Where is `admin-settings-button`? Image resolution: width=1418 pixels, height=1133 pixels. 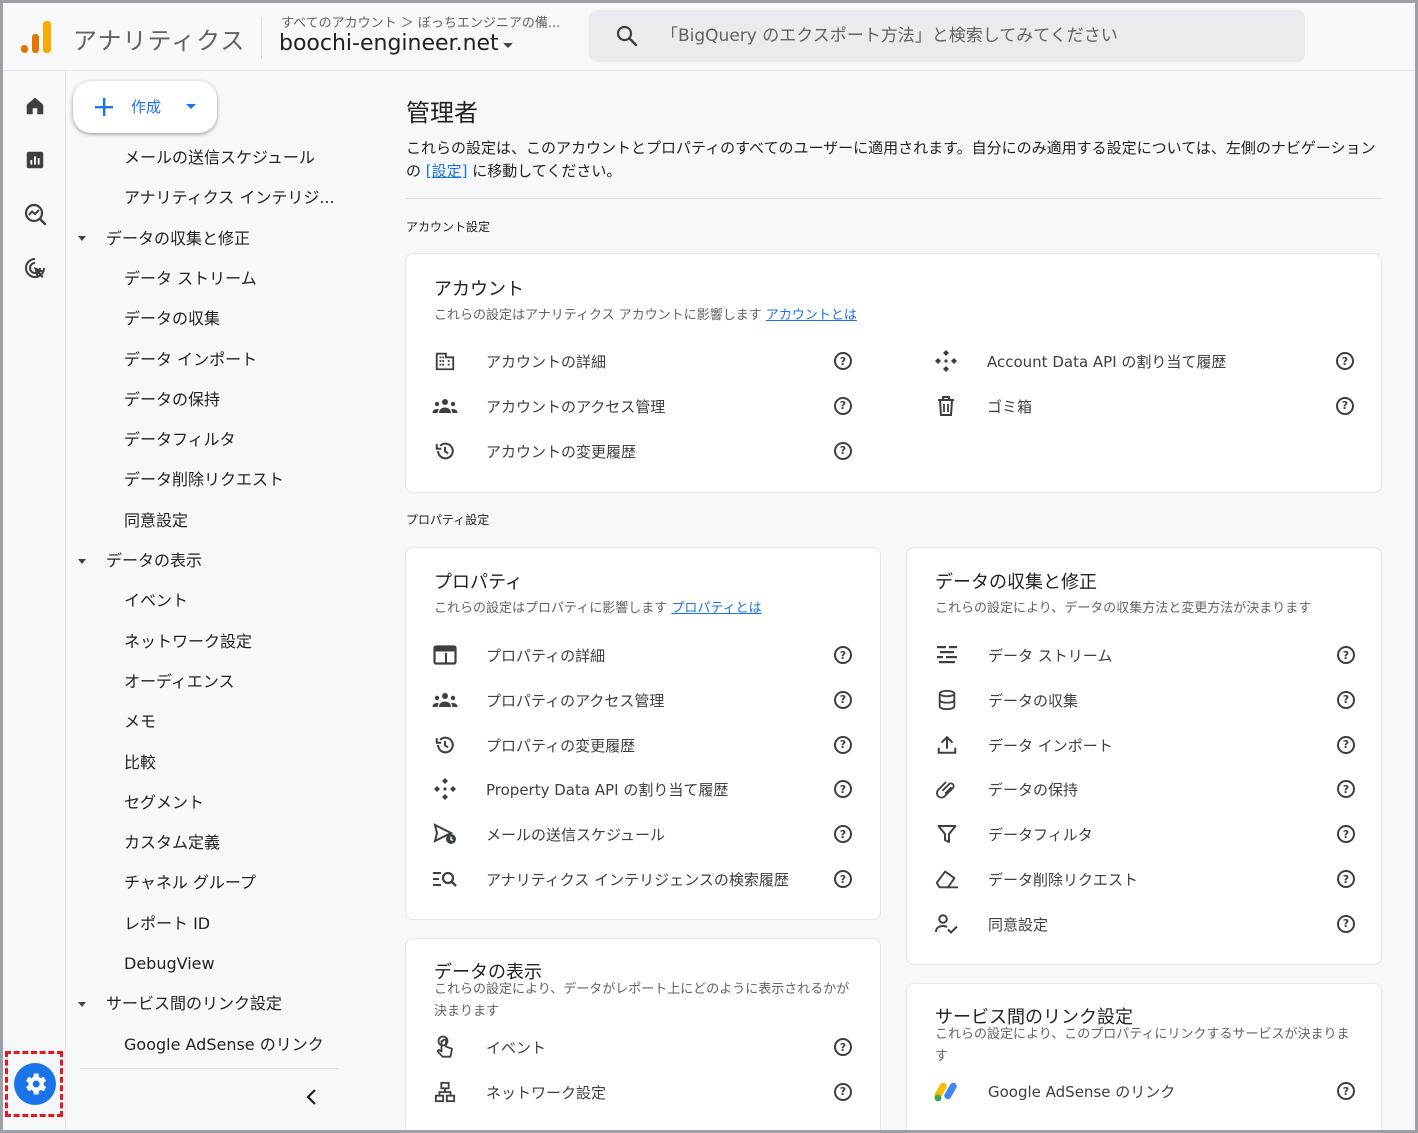
admin-settings-button is located at coordinates (35, 1084).